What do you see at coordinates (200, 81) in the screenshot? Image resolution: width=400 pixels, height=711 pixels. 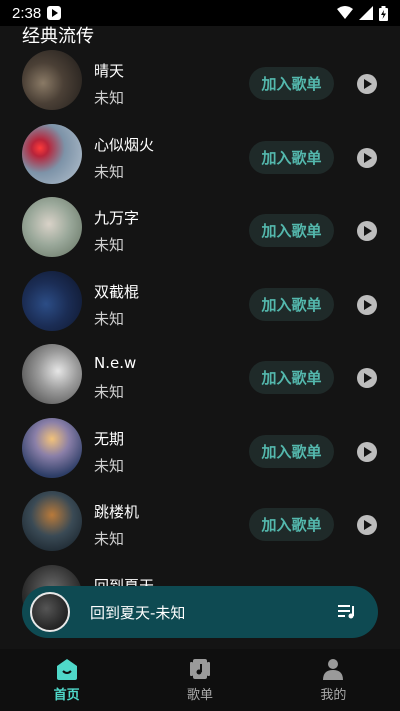 I see `song-row: 晴天 未知 加入歌单` at bounding box center [200, 81].